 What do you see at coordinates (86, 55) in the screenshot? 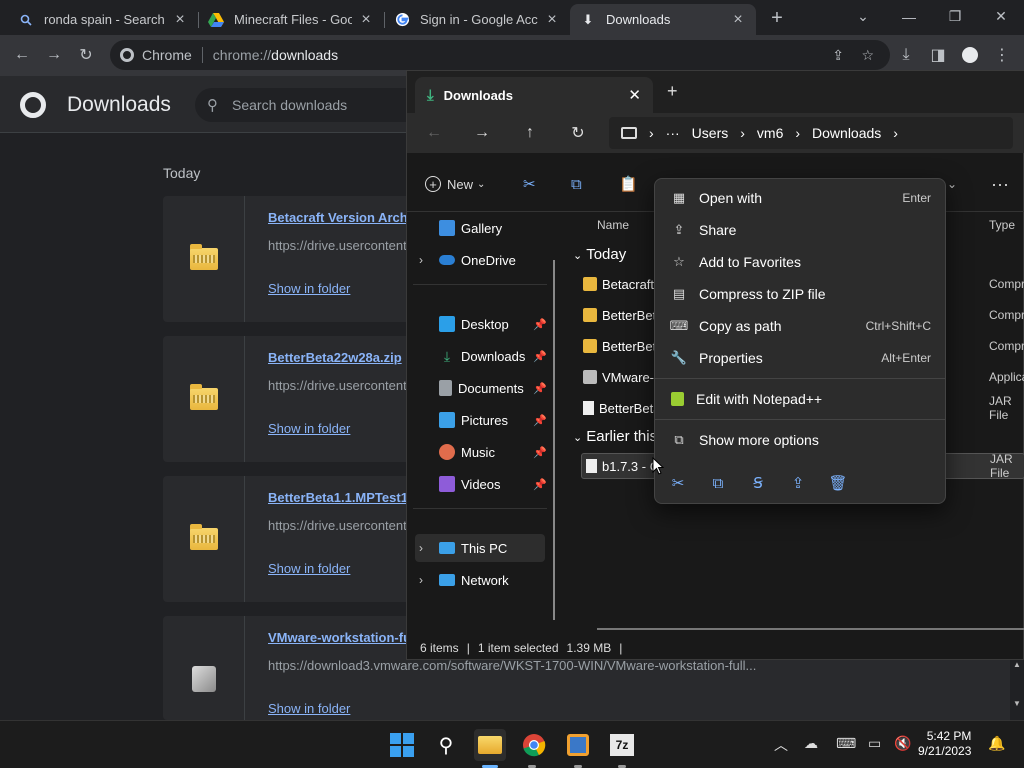
I see `reload-icon: ↻` at bounding box center [86, 55].